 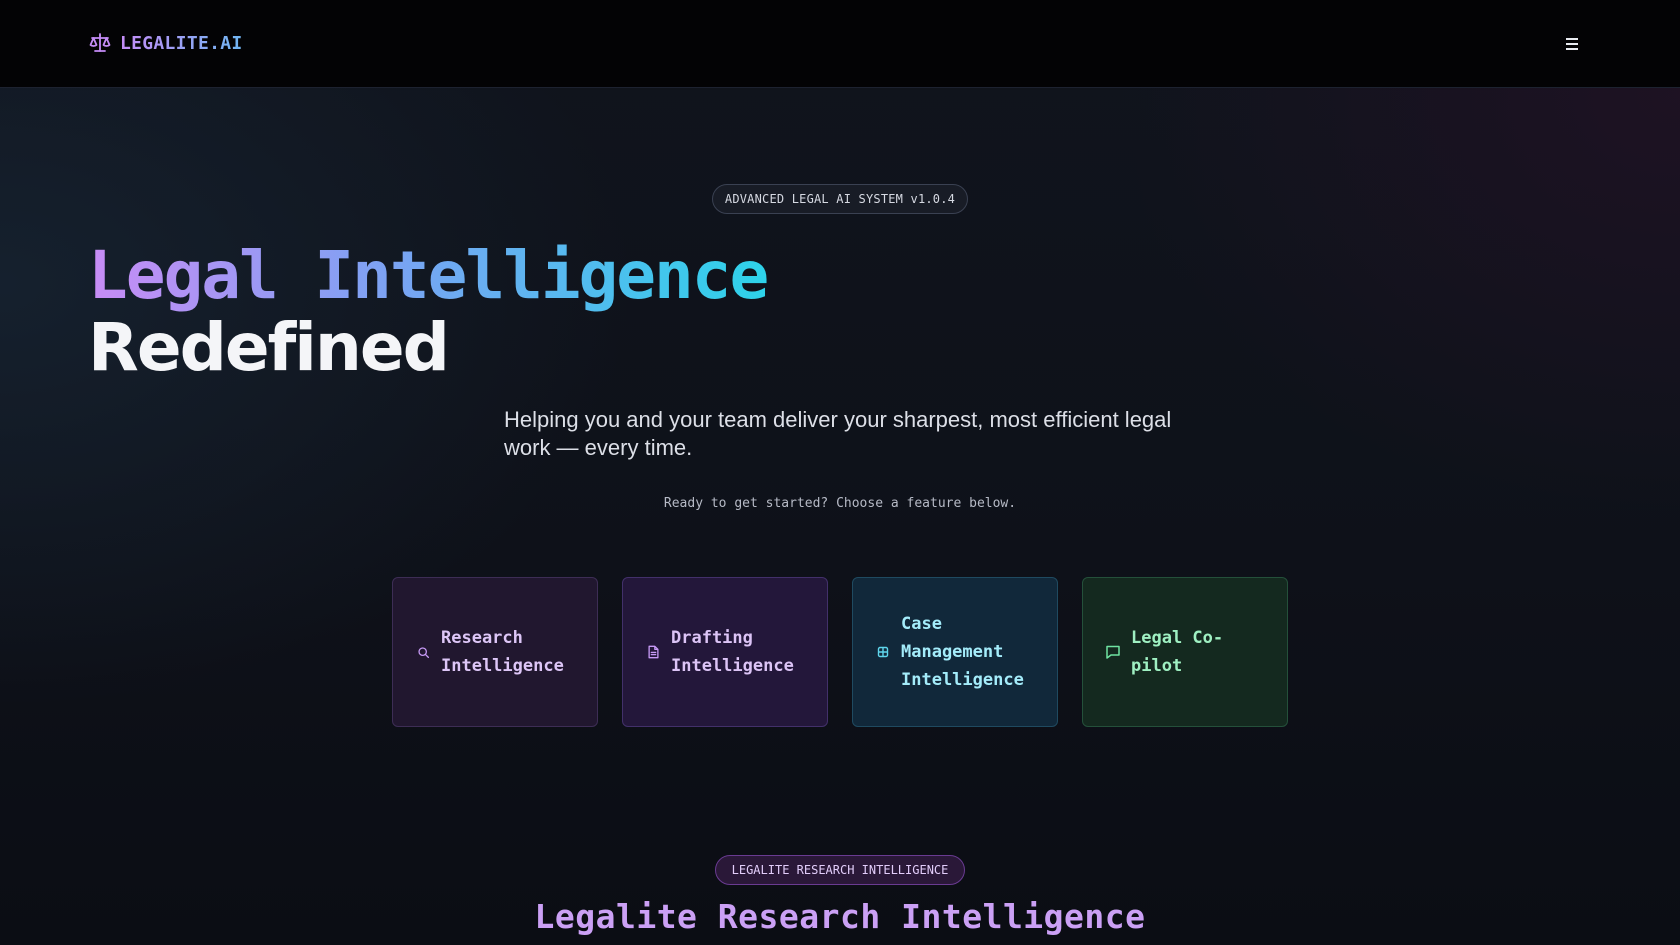 What do you see at coordinates (428, 275) in the screenshot?
I see `hero-title-gradient: Legal Intelligence` at bounding box center [428, 275].